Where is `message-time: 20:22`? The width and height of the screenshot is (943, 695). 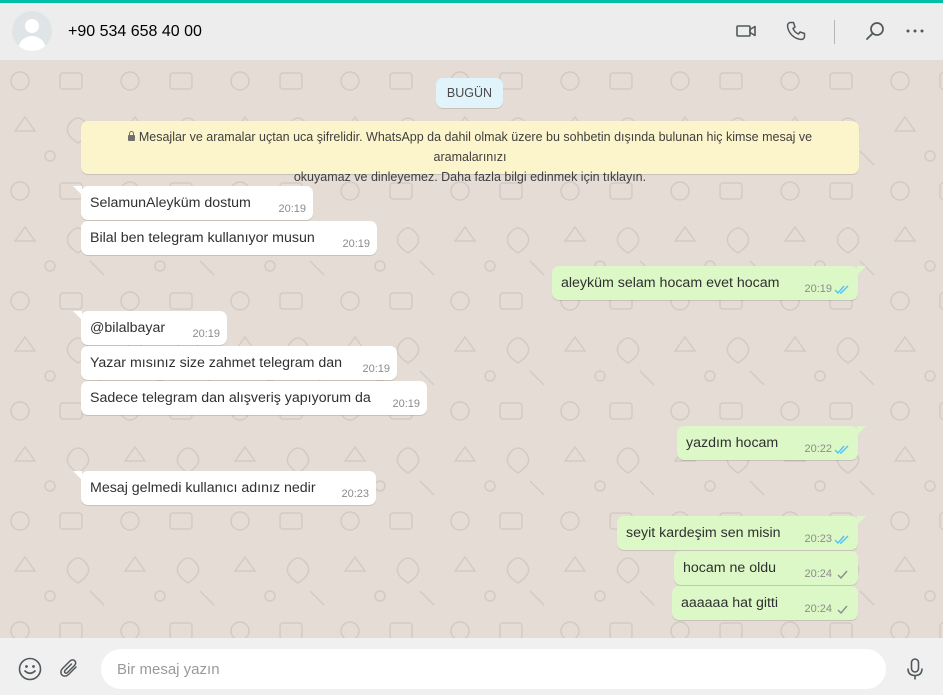 message-time: 20:22 is located at coordinates (818, 449).